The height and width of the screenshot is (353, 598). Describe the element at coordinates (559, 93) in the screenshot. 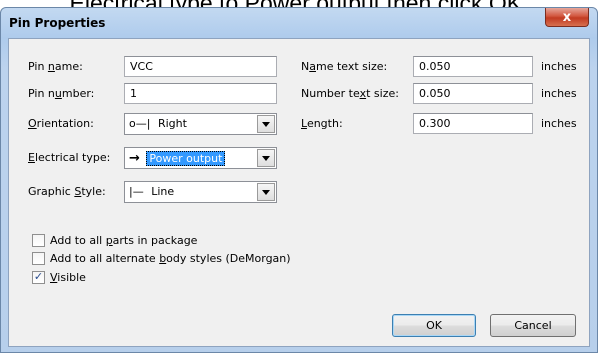

I see `number-text-size-unit: inches` at that location.